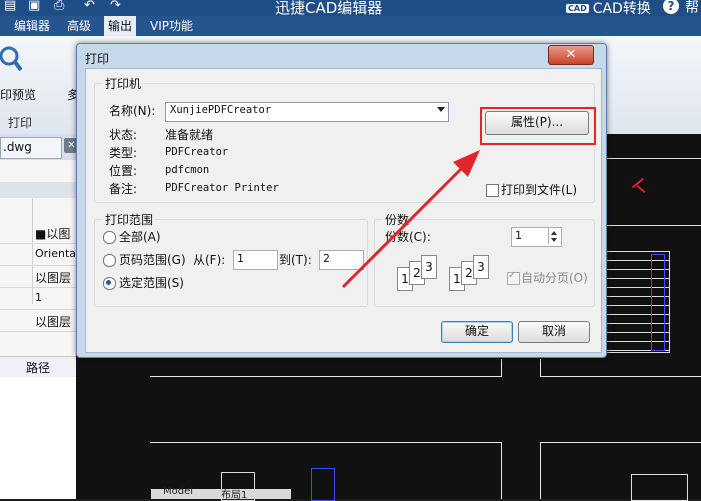 This screenshot has width=701, height=501. What do you see at coordinates (295, 260) in the screenshot?
I see `to-label: 到(T):` at bounding box center [295, 260].